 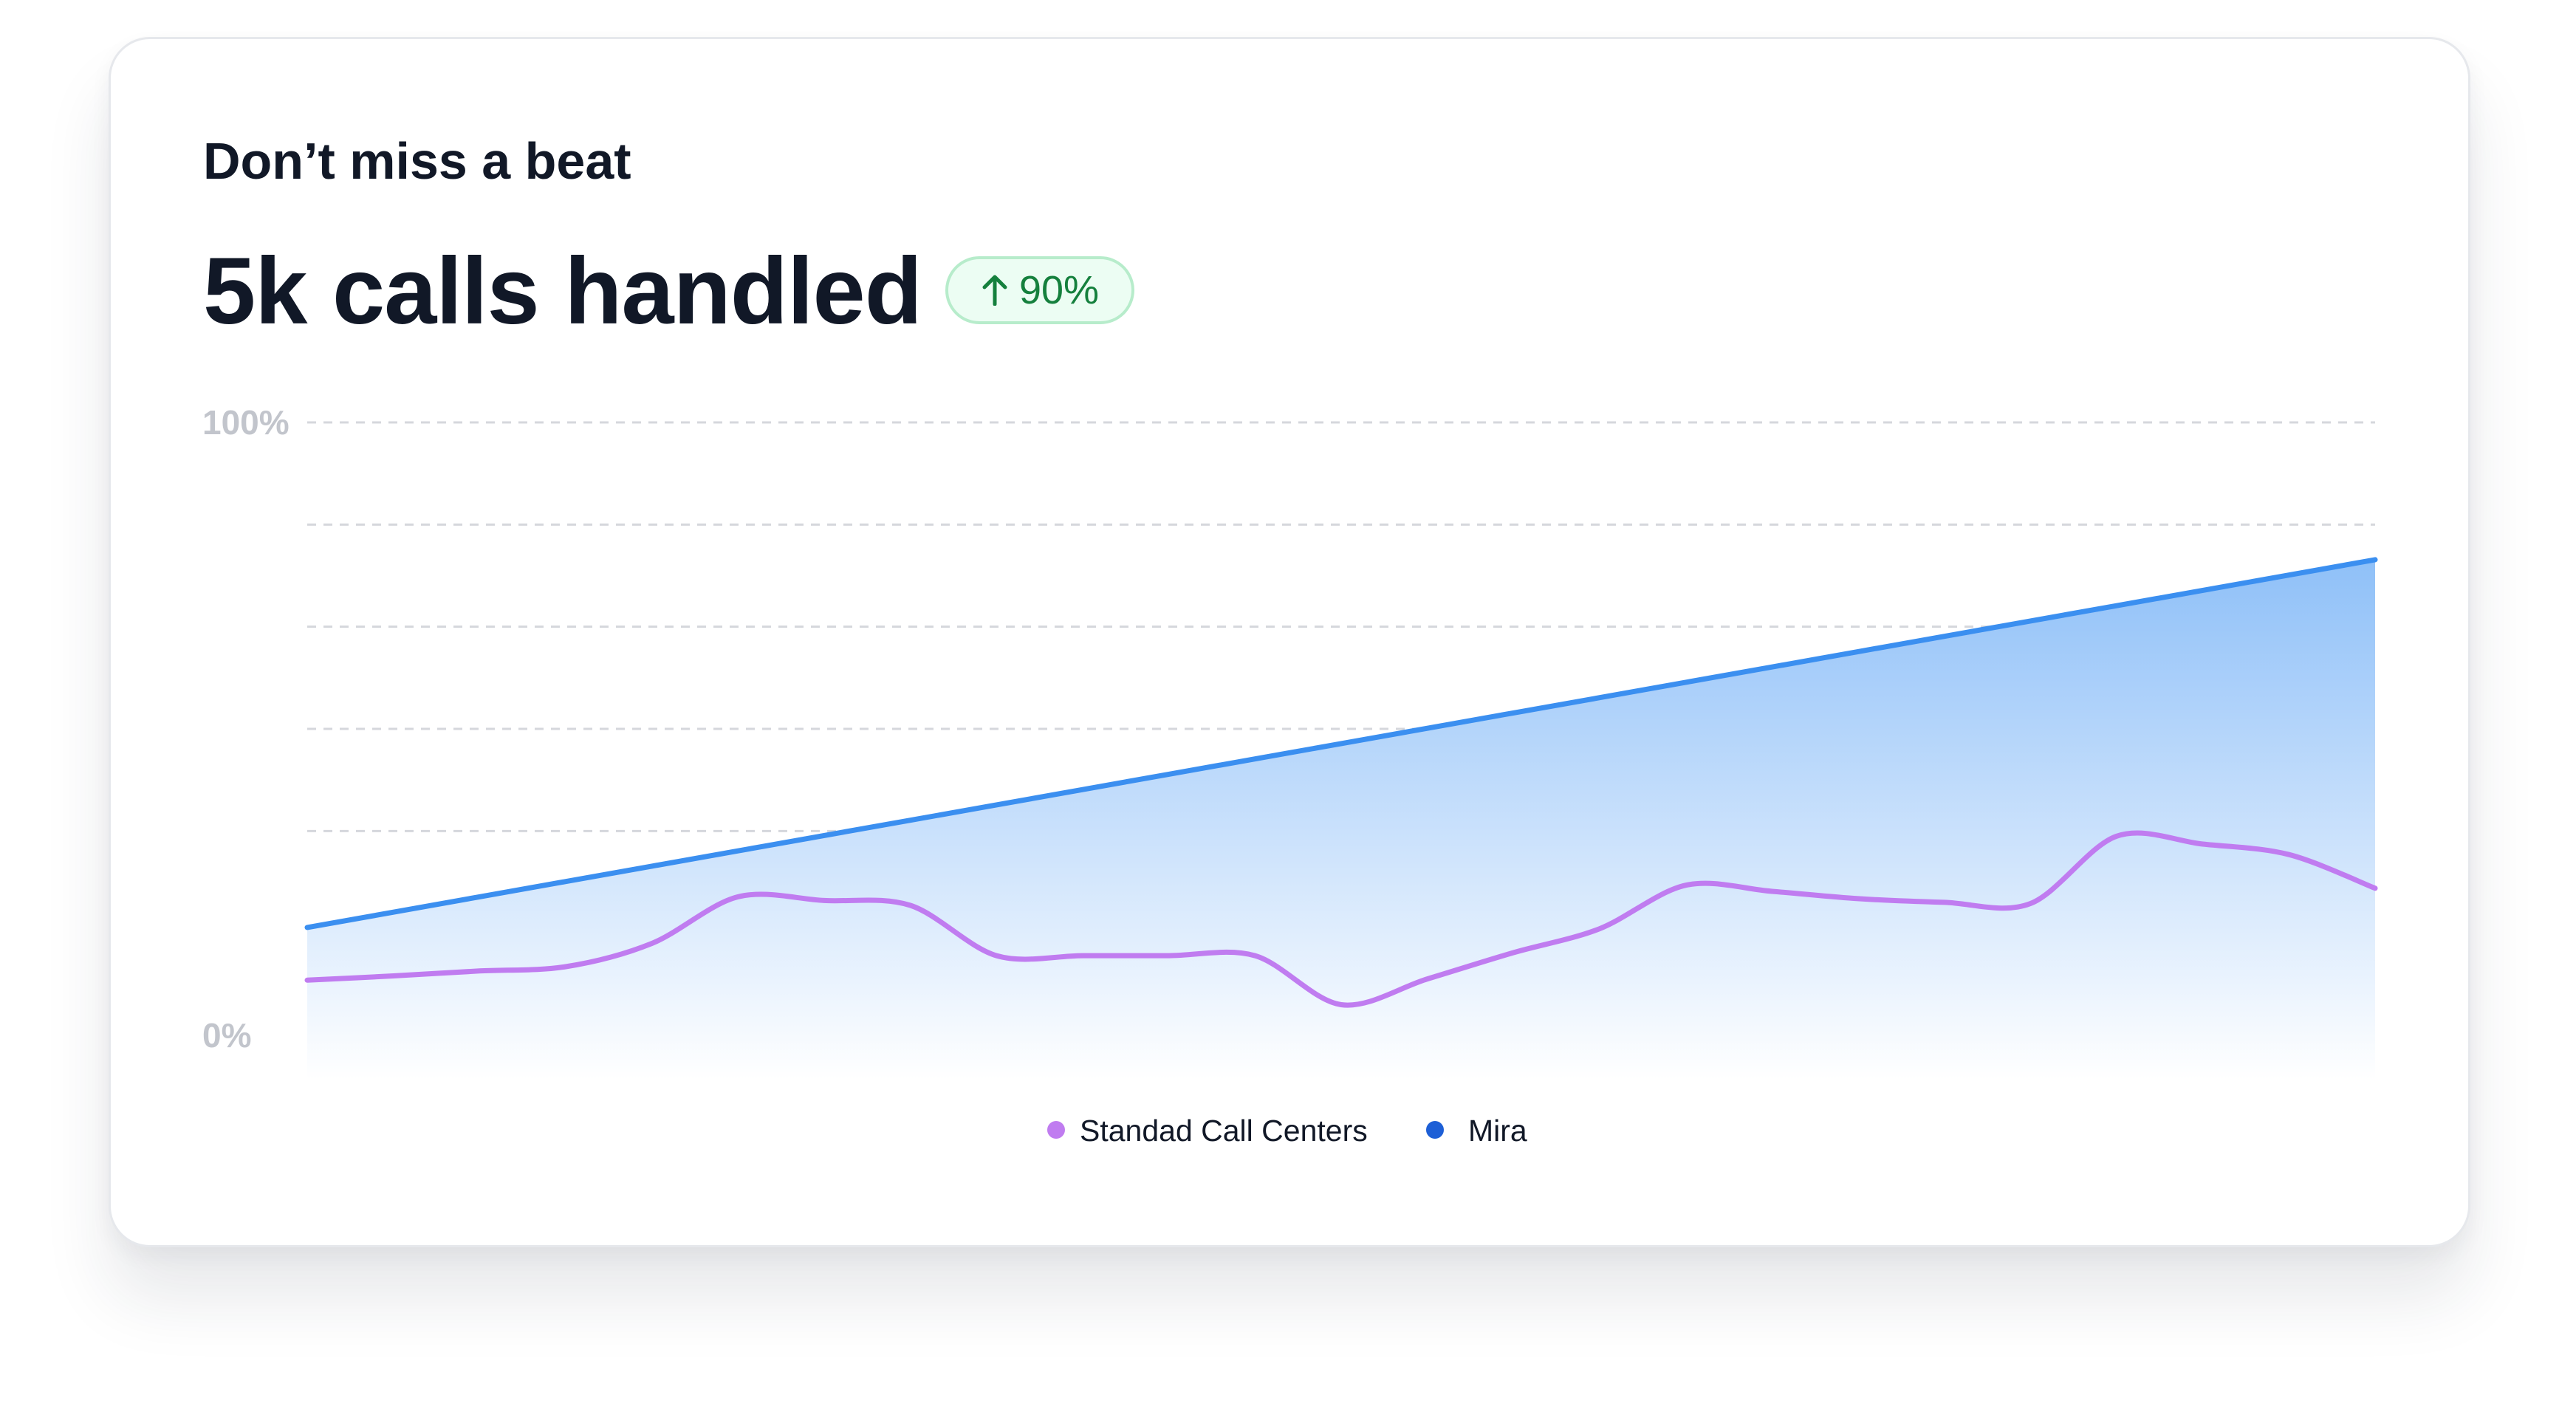 I want to click on chart-legend: Standad Call Centers Mira, so click(x=1287, y=1131).